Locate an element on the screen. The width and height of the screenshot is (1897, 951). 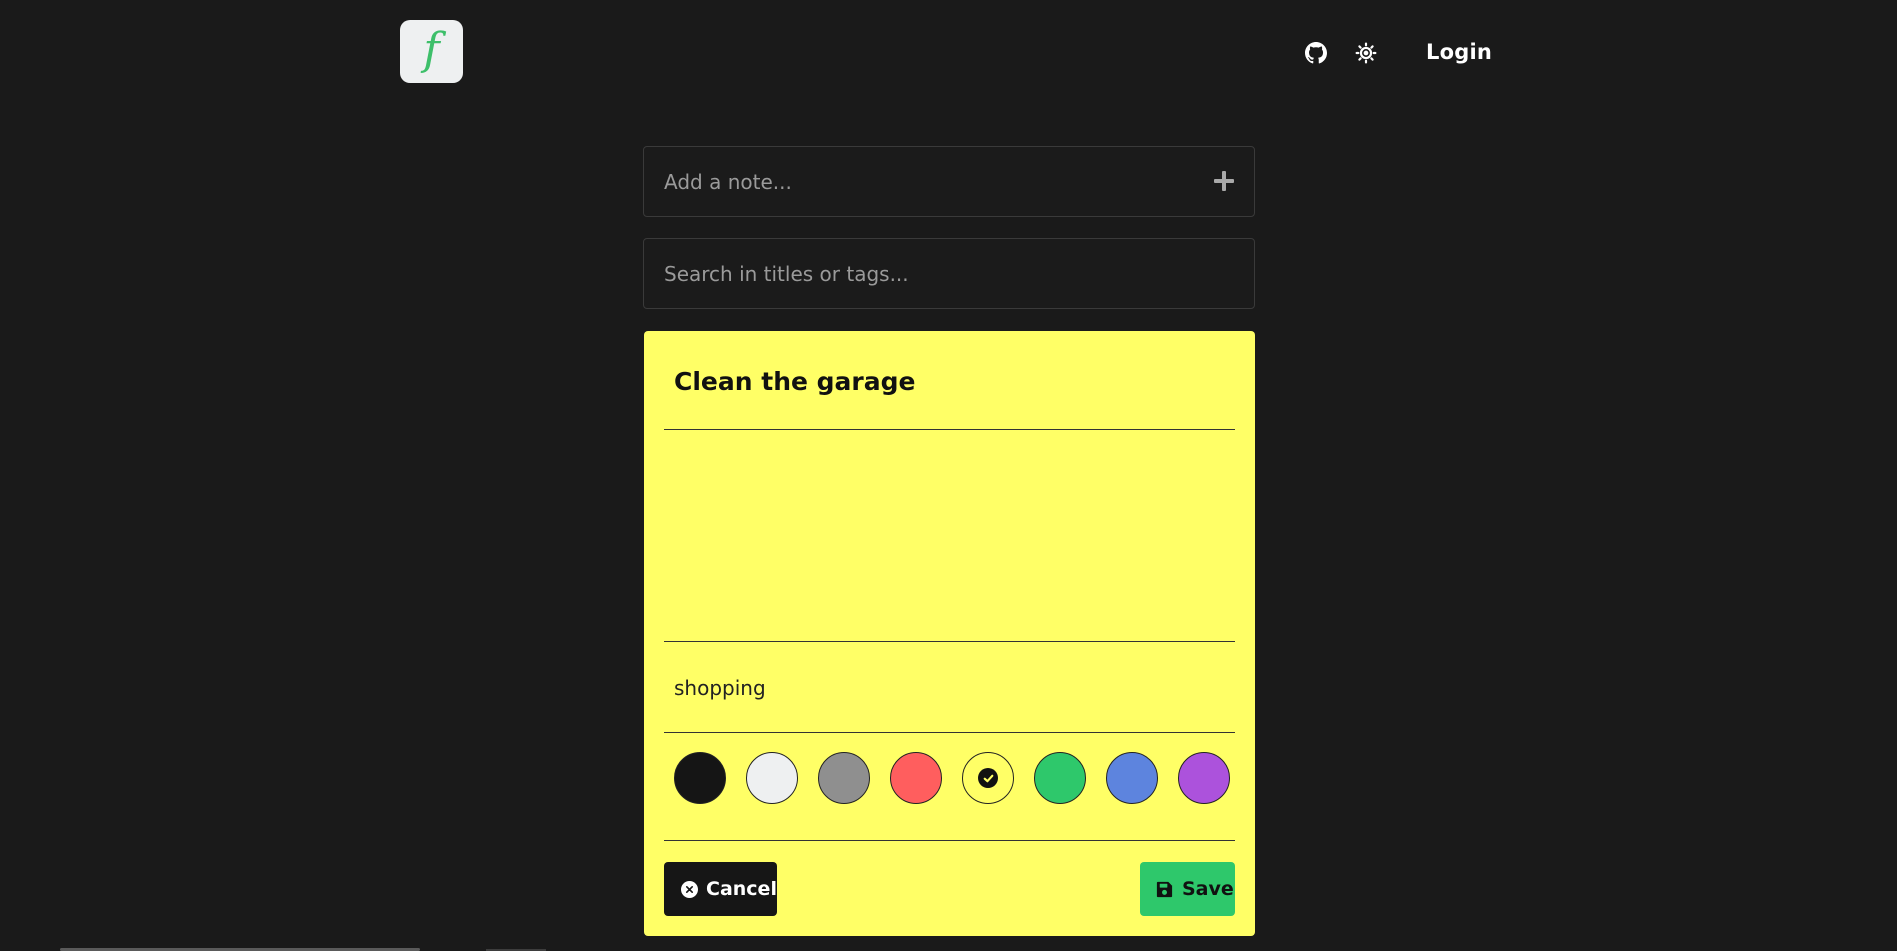
color-swatch-yellow is located at coordinates (988, 778).